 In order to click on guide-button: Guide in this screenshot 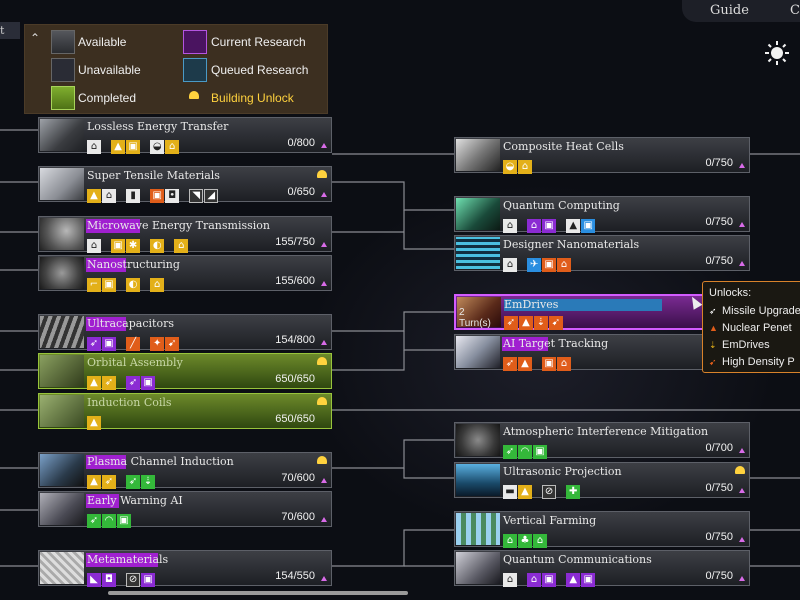, I will do `click(729, 10)`.